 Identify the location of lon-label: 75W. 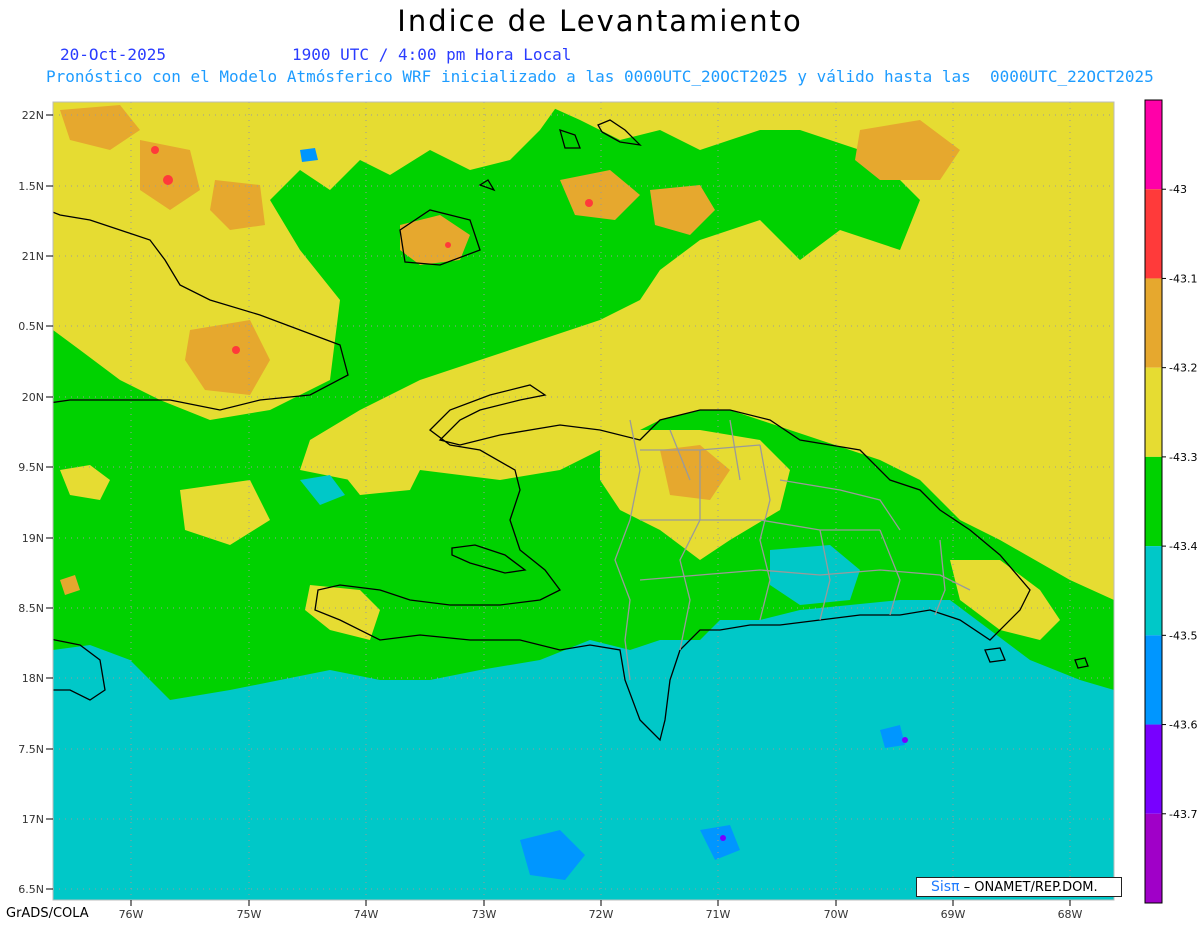
(249, 914).